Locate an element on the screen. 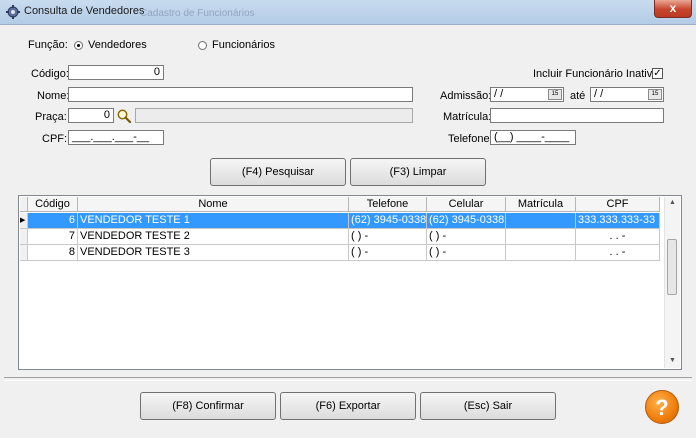 The height and width of the screenshot is (438, 696). admissao-from-input: / / 15 is located at coordinates (527, 94).